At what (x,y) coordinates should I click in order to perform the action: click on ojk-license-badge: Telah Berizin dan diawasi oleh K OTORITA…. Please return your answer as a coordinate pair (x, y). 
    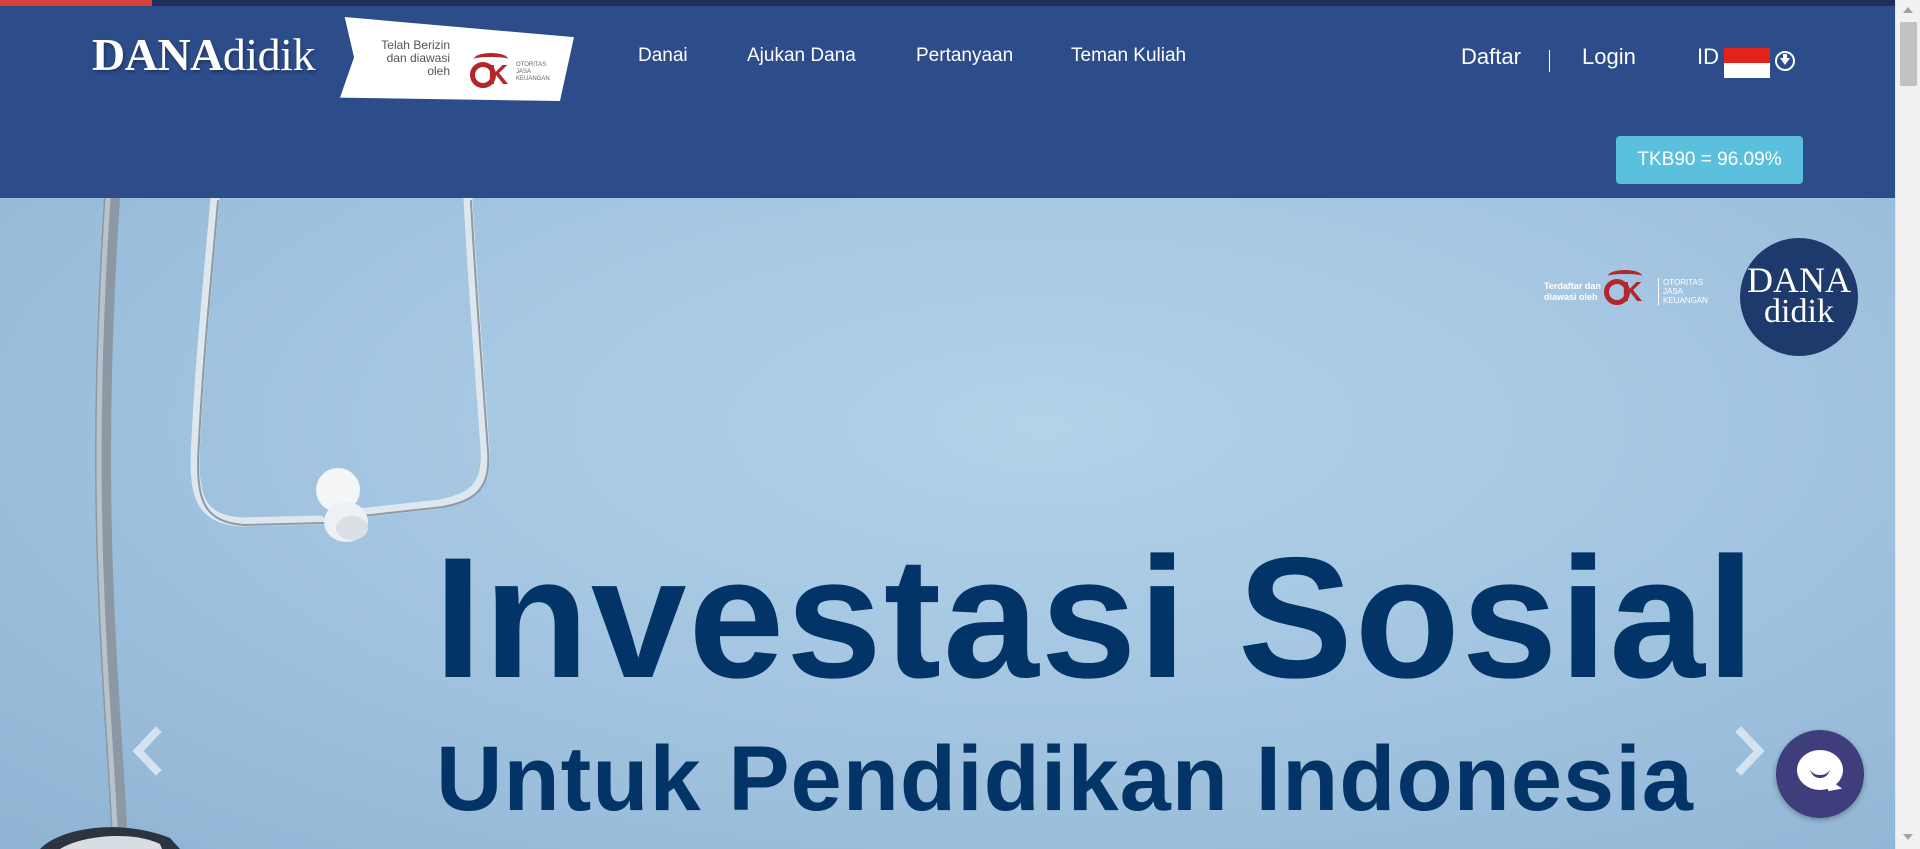
    Looking at the image, I should click on (457, 59).